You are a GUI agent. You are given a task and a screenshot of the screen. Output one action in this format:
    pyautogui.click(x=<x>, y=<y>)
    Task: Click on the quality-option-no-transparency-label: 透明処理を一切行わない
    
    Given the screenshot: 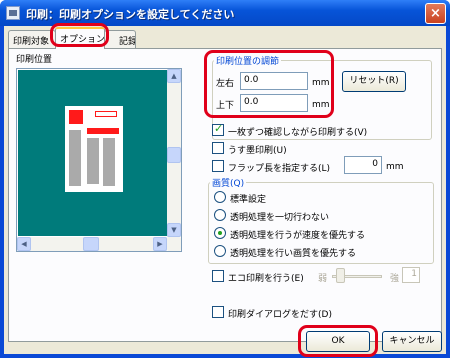 What is the action you would take?
    pyautogui.click(x=279, y=216)
    